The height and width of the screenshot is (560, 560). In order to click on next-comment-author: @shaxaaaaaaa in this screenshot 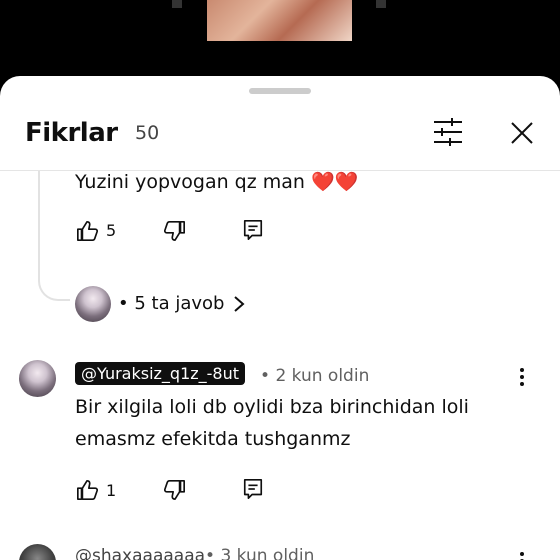, I will do `click(140, 553)`.